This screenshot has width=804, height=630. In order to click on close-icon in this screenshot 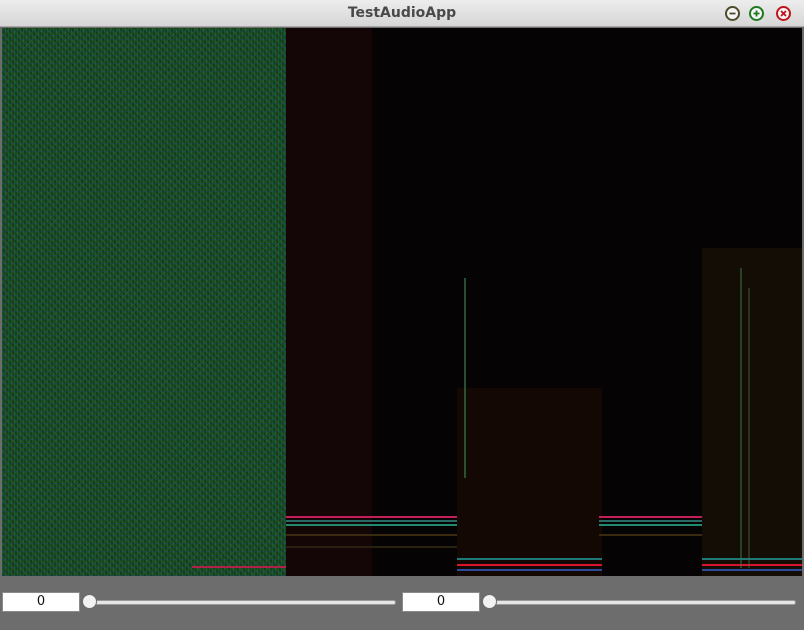, I will do `click(783, 13)`.